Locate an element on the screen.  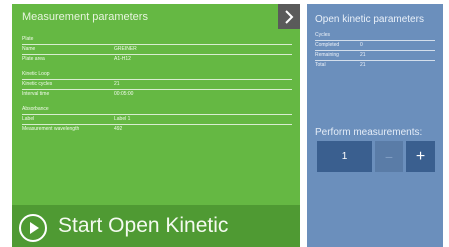
panel-title: Measurement parameters is located at coordinates (85, 17).